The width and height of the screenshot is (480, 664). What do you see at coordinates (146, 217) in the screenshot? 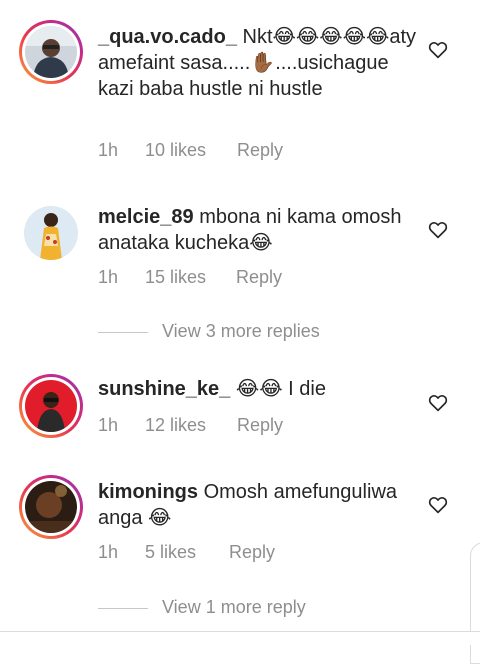
I see `comment-username: melcie_89` at bounding box center [146, 217].